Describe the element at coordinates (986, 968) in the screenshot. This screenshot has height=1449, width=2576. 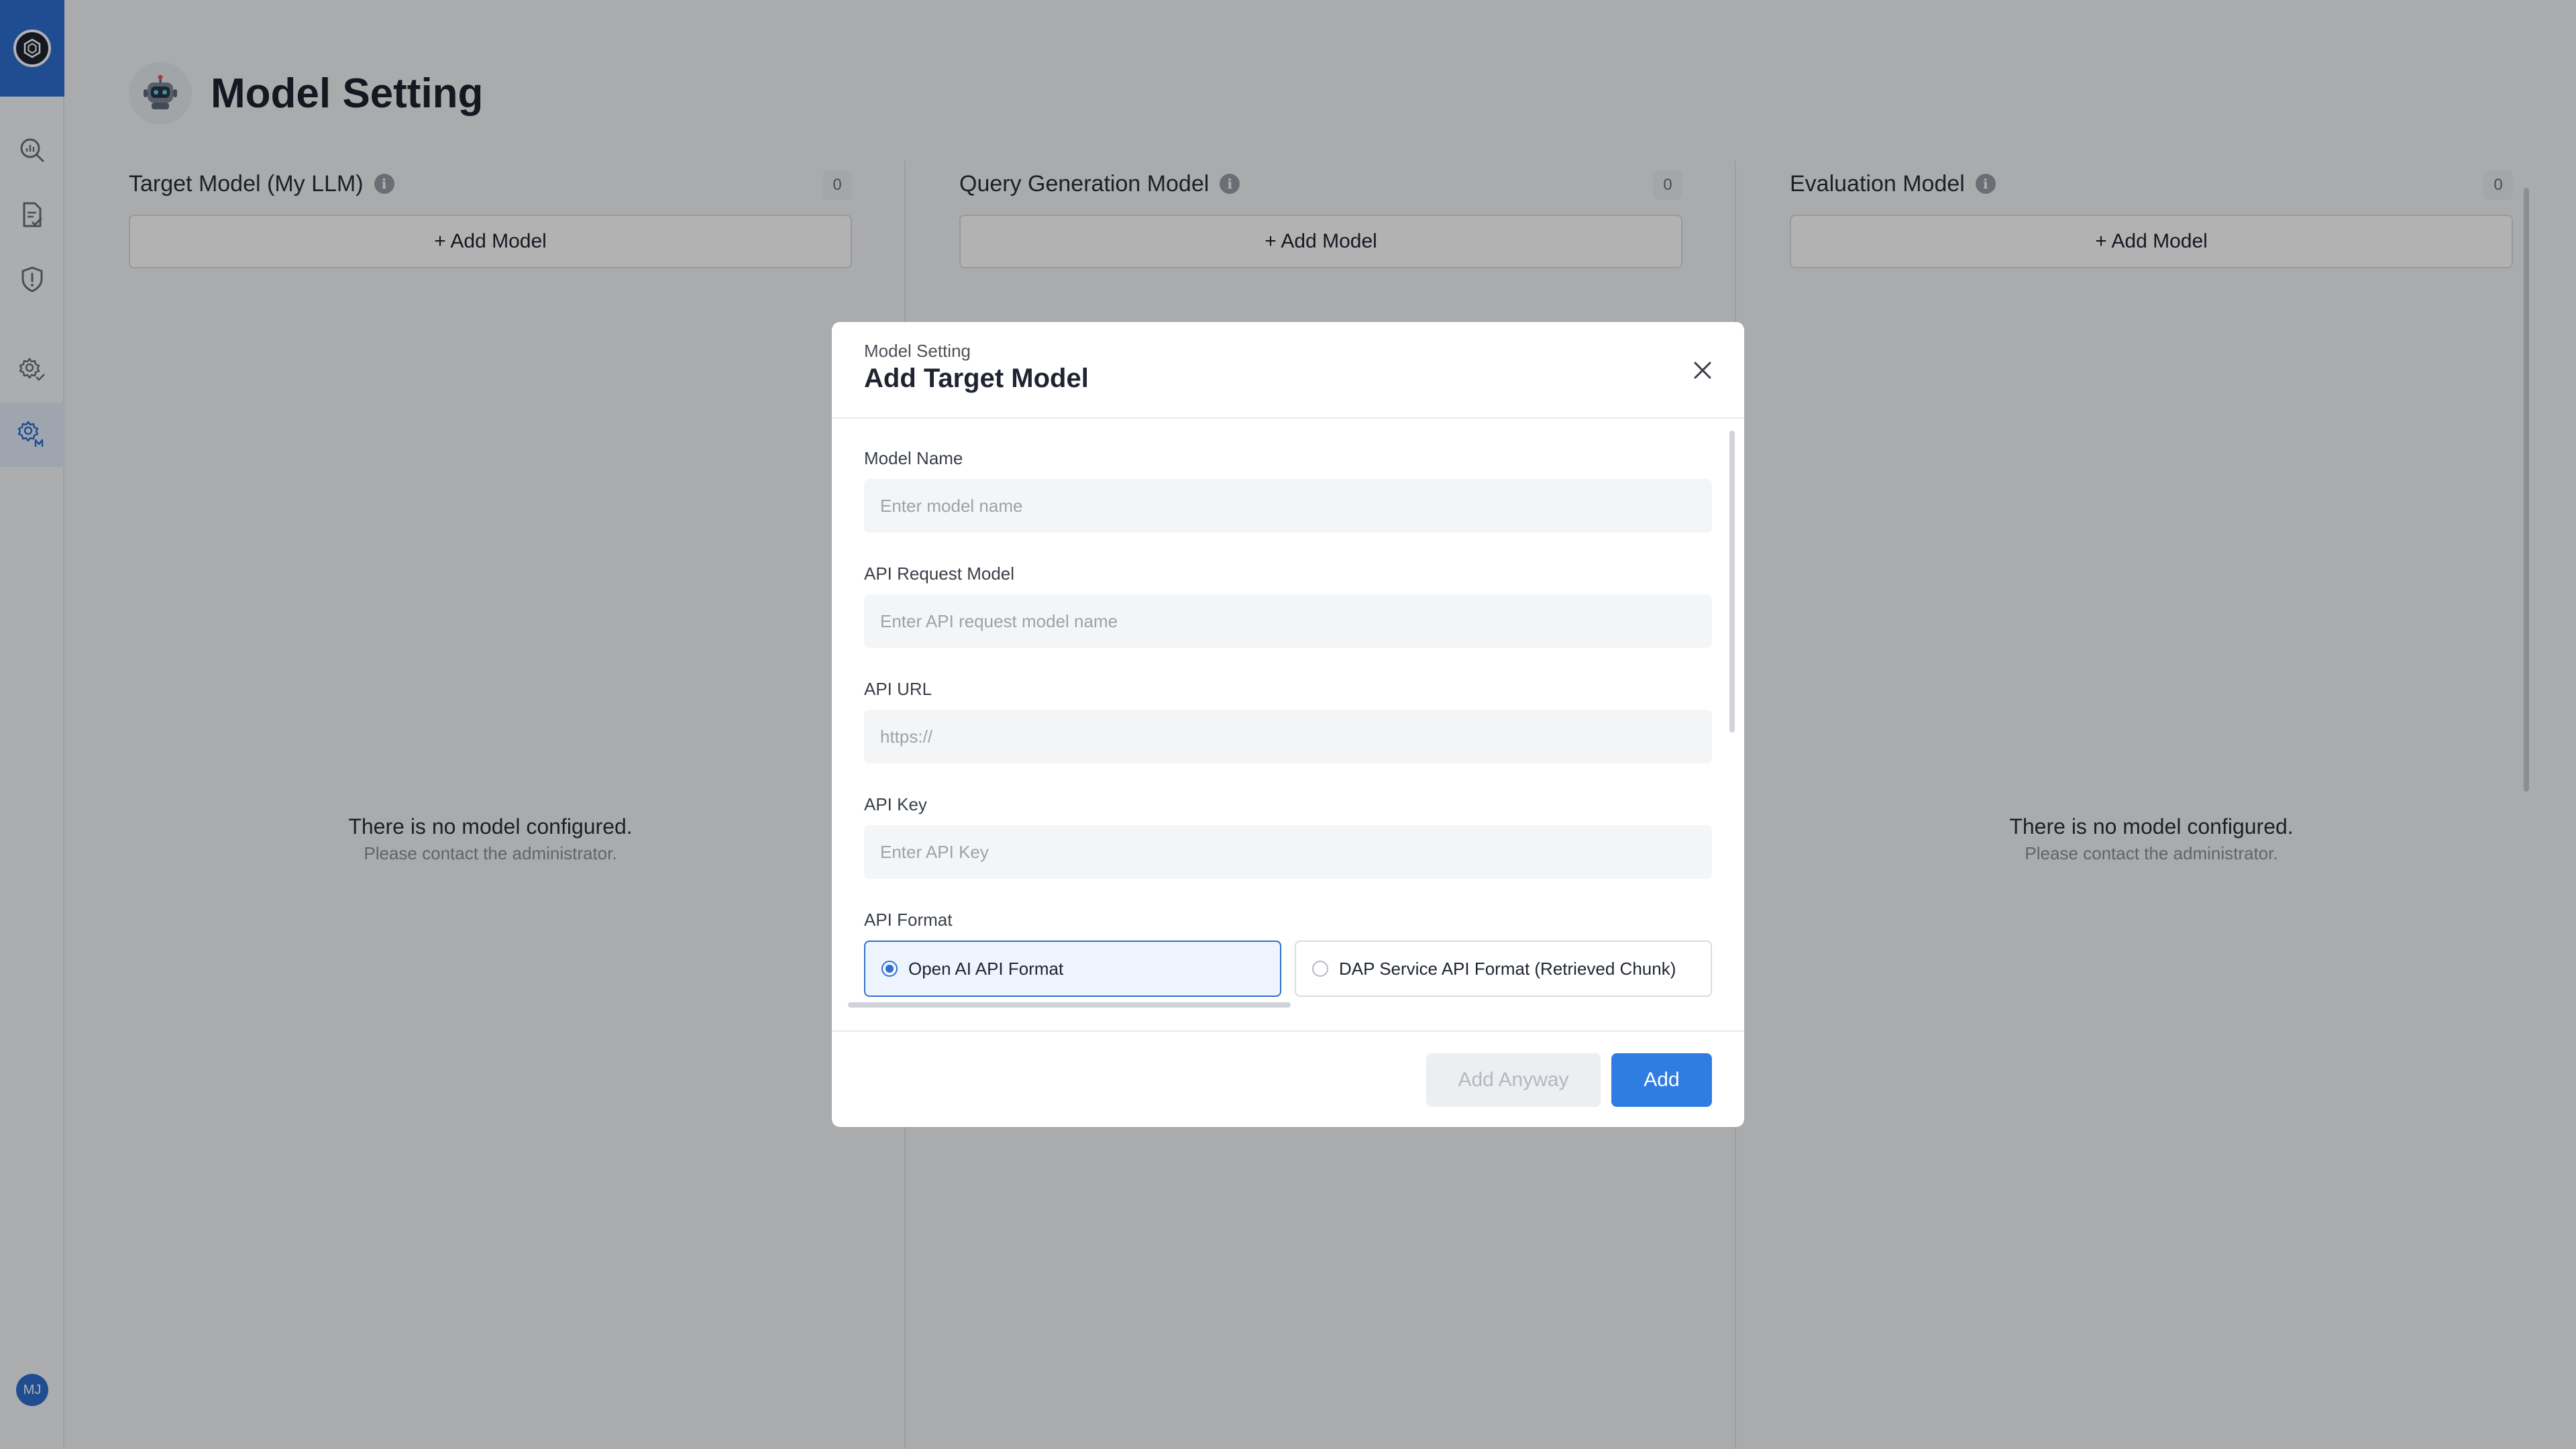
I see `radio-option-label: Open AI API Format` at that location.